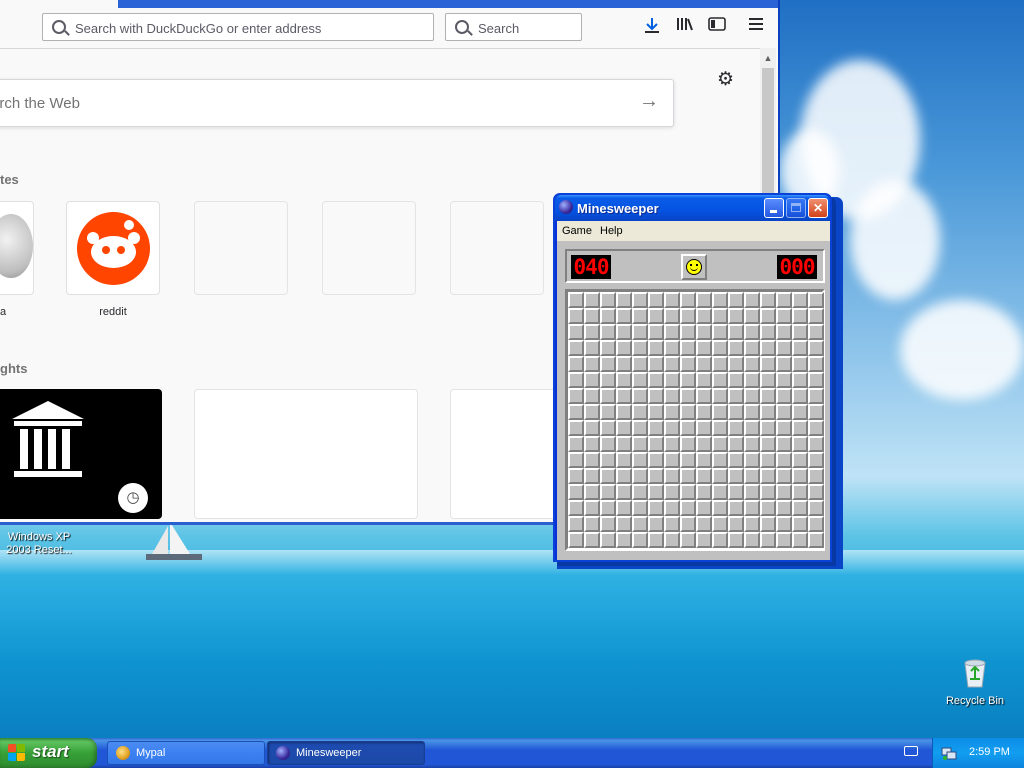 This screenshot has height=768, width=1024. I want to click on highlight-card-empty, so click(306, 454).